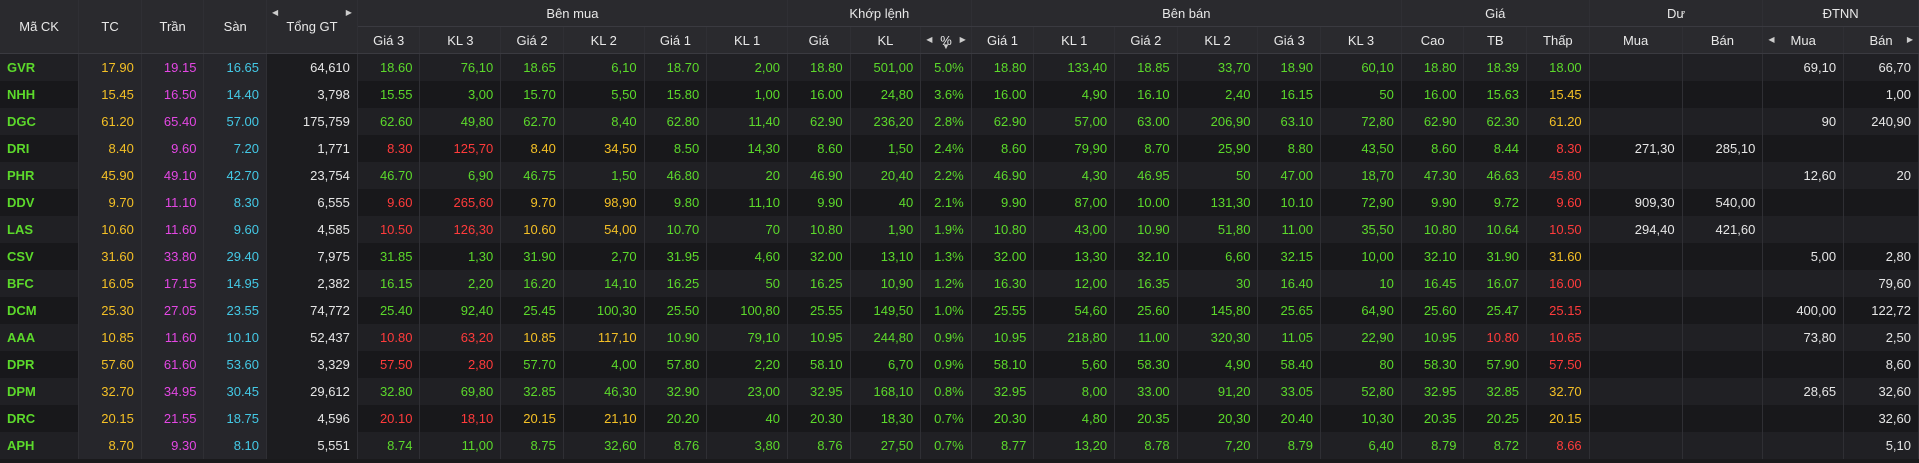  I want to click on low-cell: 16.00, so click(1558, 283).